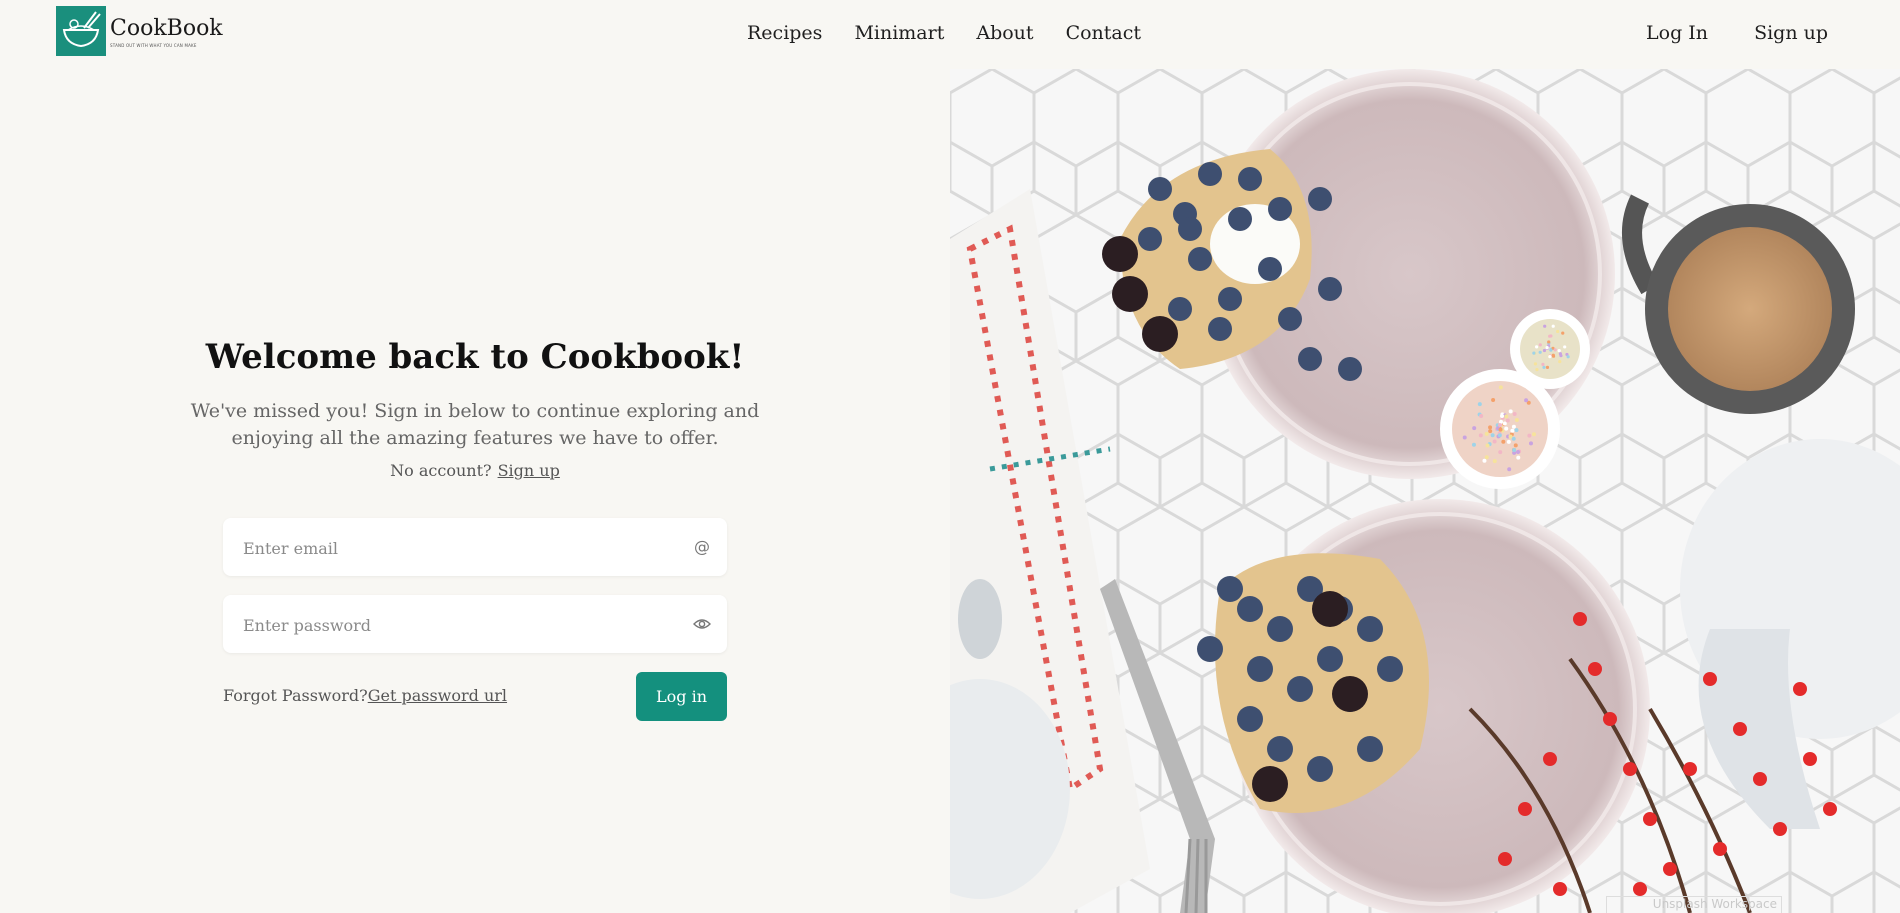  What do you see at coordinates (702, 547) in the screenshot?
I see `at-icon: @` at bounding box center [702, 547].